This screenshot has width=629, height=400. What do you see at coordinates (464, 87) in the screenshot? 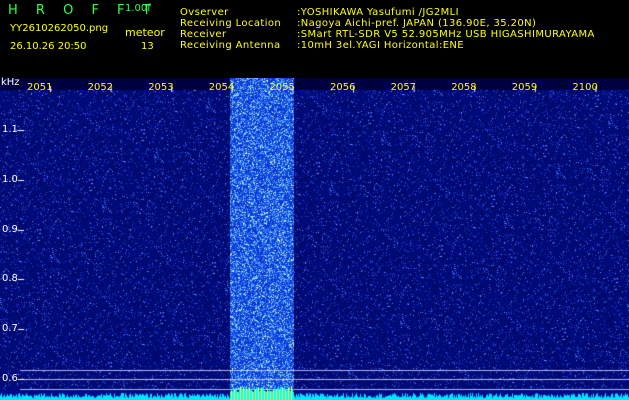
I see `x-tick-label: 2058` at bounding box center [464, 87].